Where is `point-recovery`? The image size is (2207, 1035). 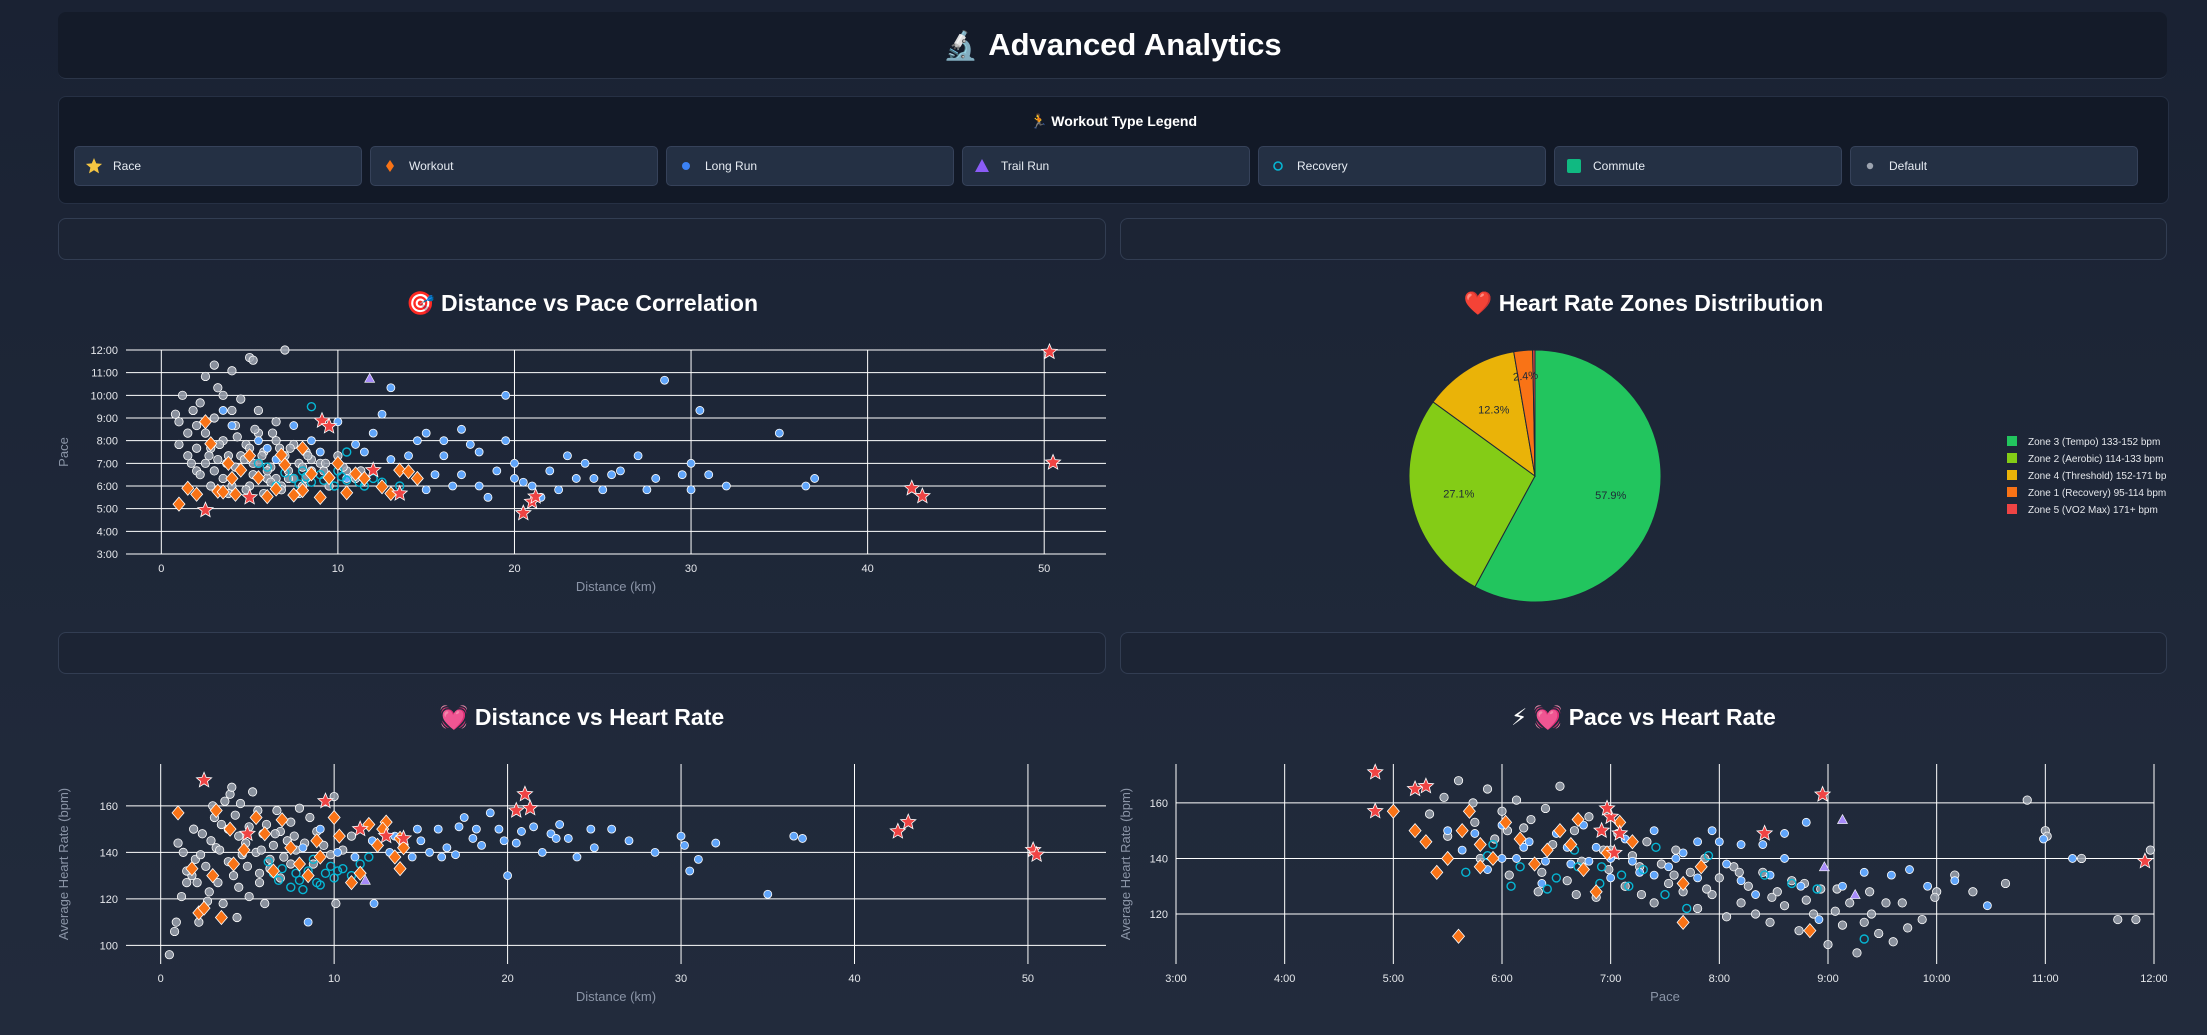 point-recovery is located at coordinates (330, 866).